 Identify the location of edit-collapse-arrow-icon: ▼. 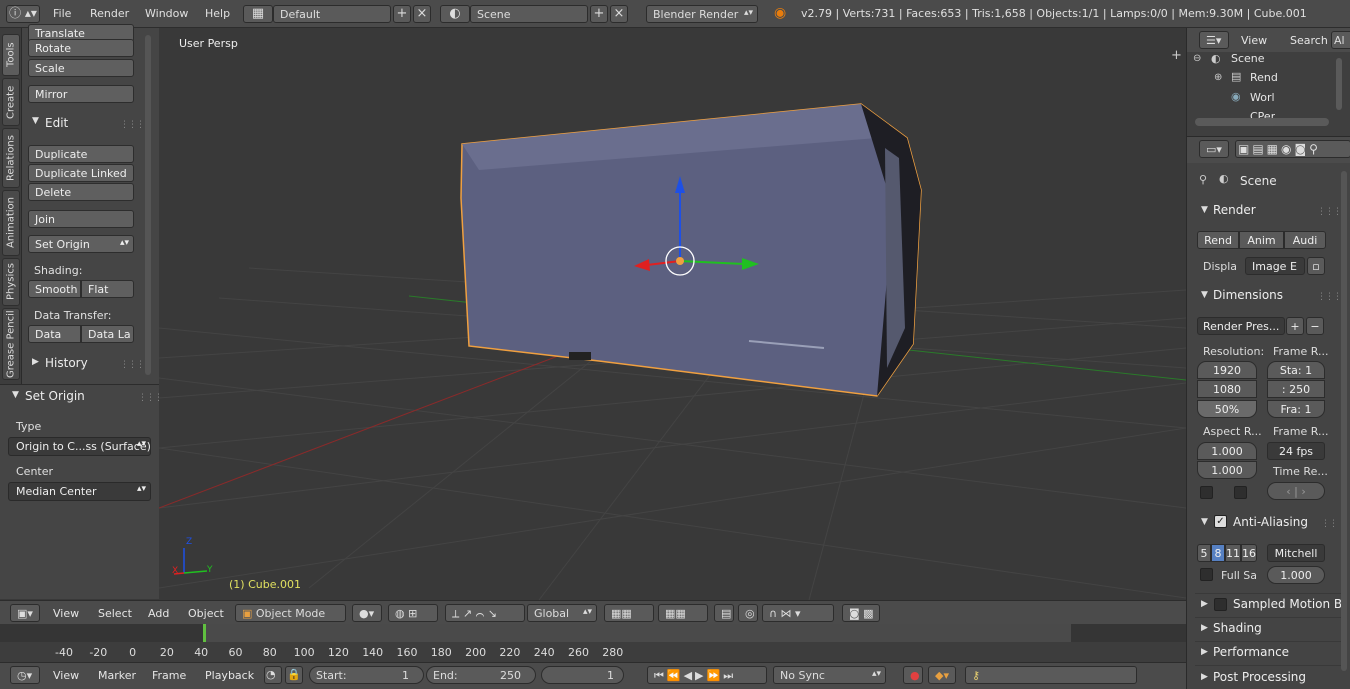
(35, 121).